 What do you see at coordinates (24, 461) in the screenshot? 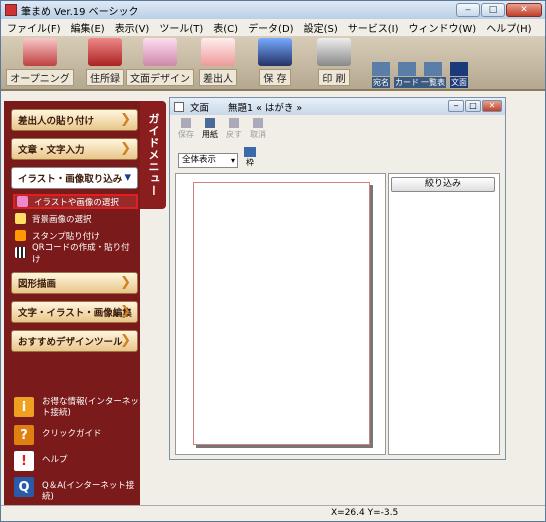
I see `warning-icon: !` at bounding box center [24, 461].